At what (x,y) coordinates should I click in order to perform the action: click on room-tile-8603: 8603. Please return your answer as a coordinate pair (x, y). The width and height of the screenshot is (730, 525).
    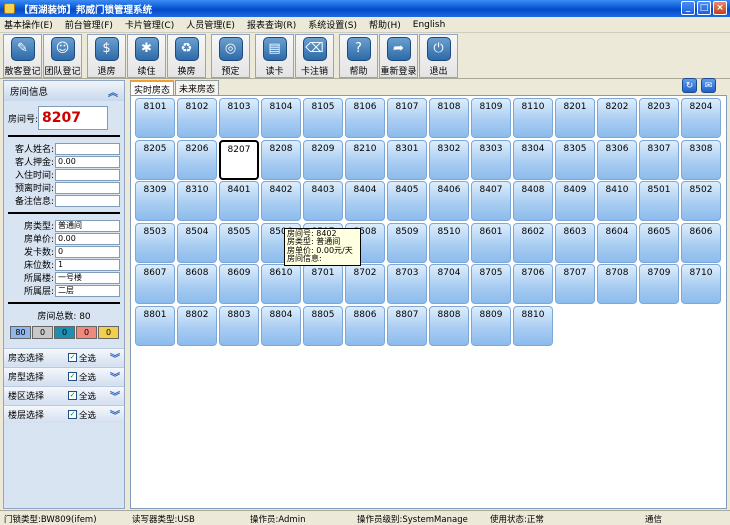
    Looking at the image, I should click on (575, 242).